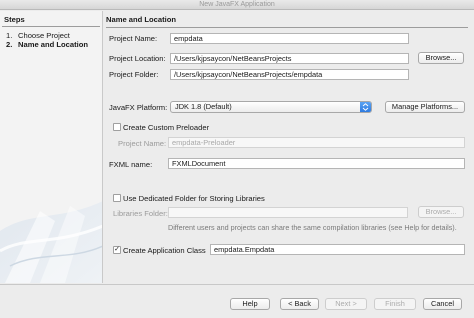  Describe the element at coordinates (131, 164) in the screenshot. I see `fxml-name-label: FXML name:` at that location.